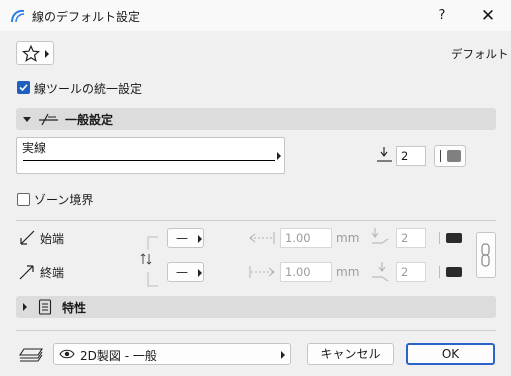  I want to click on checkmark-icon, so click(23, 88).